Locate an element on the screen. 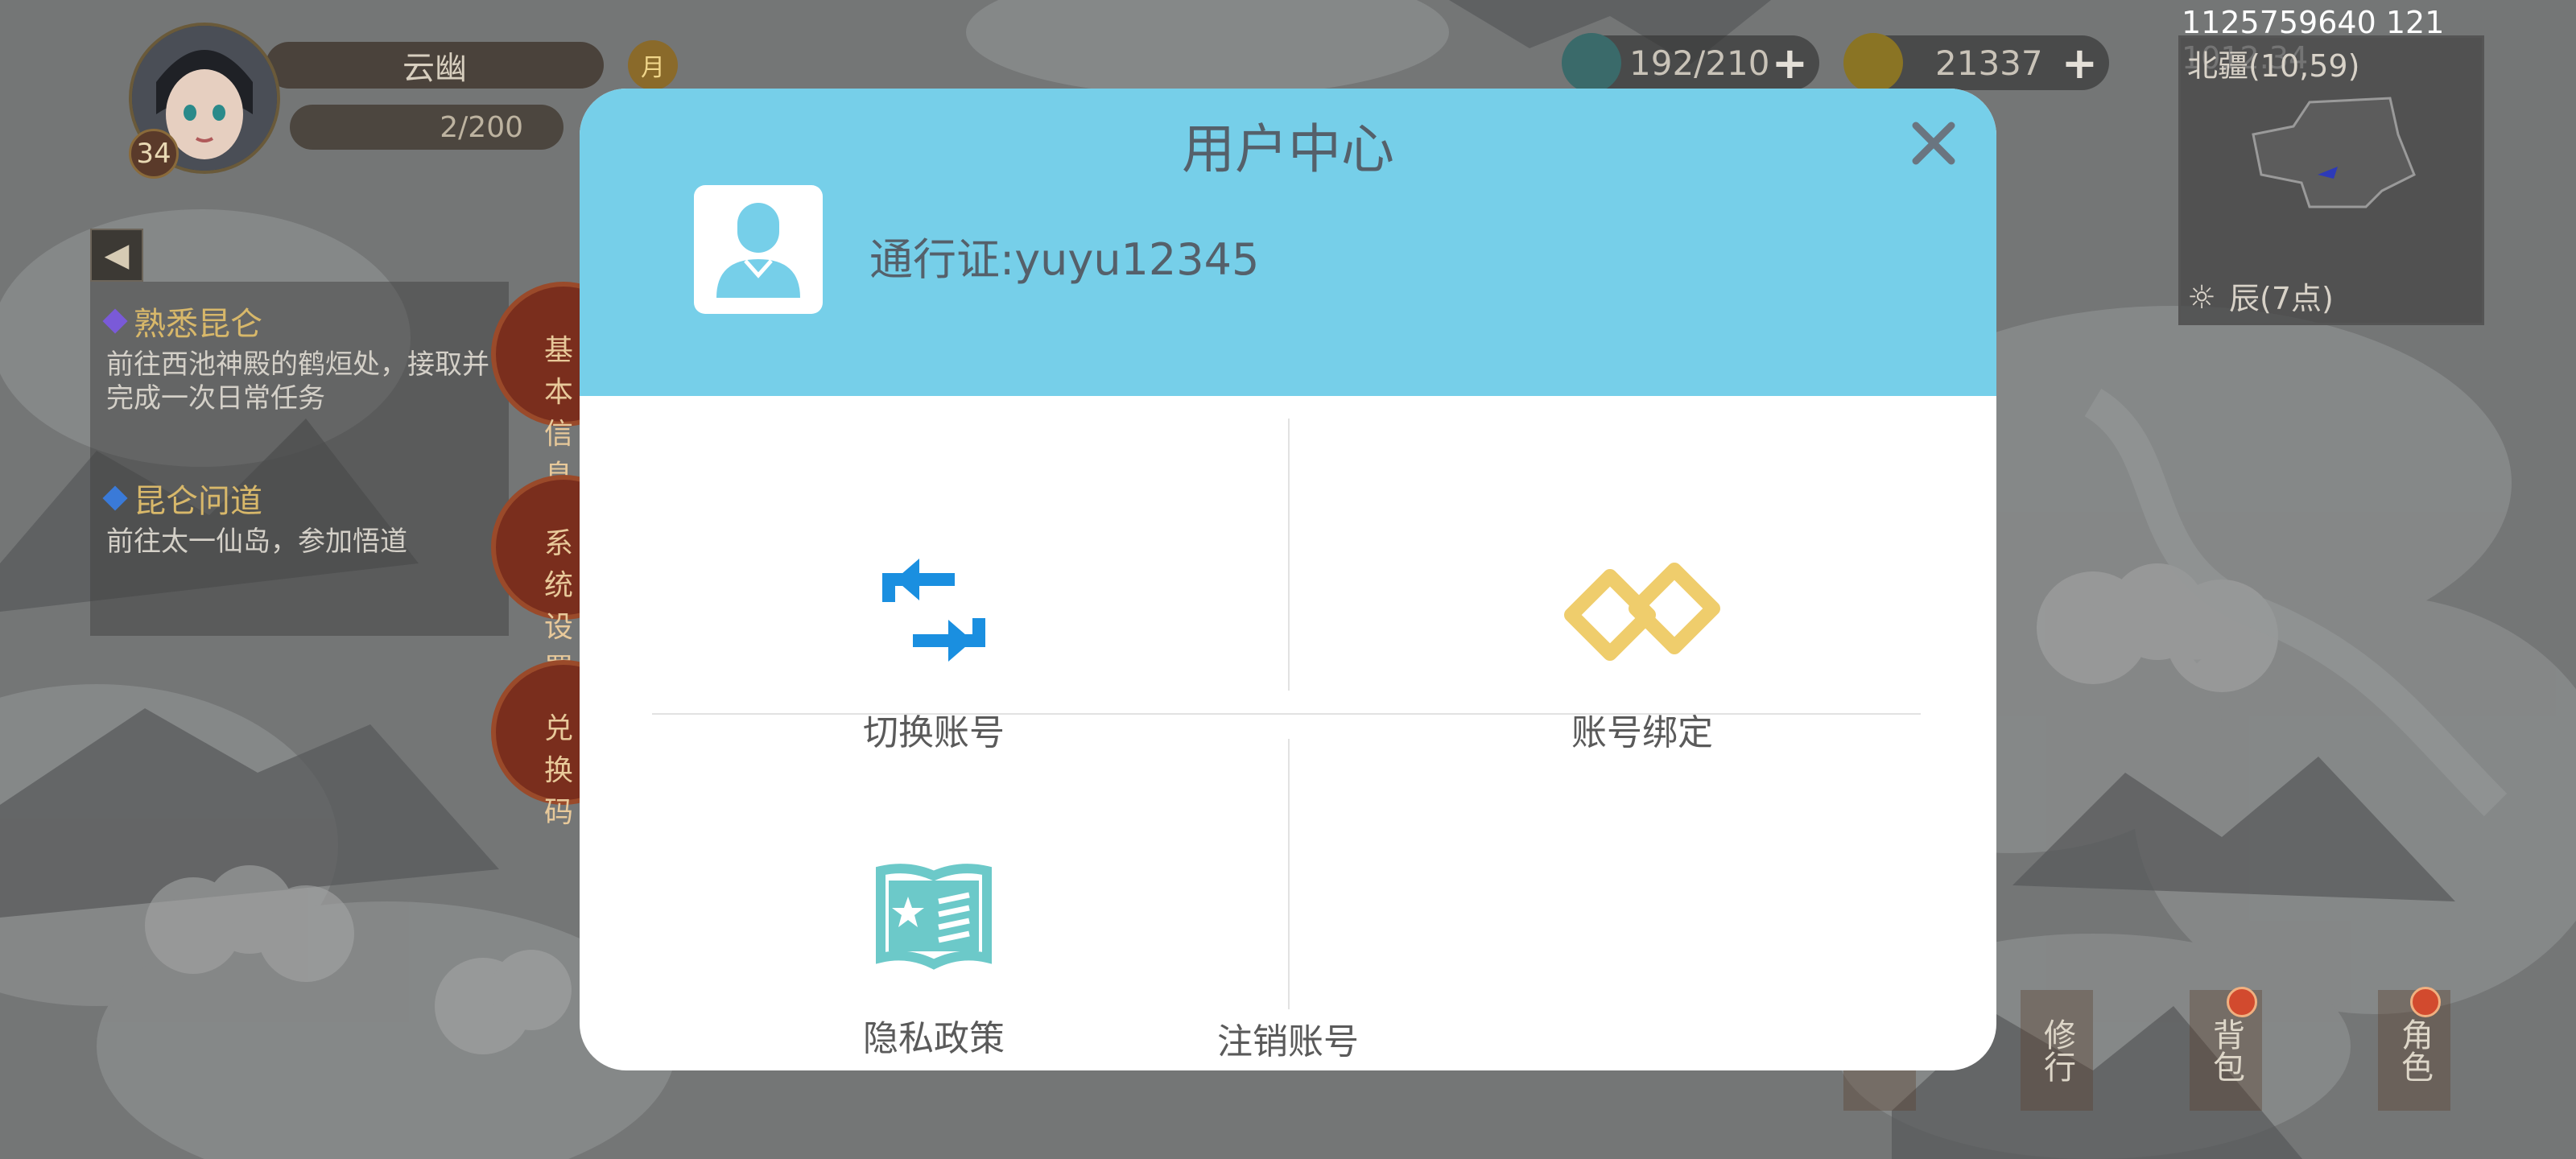  user-avatar is located at coordinates (758, 249).